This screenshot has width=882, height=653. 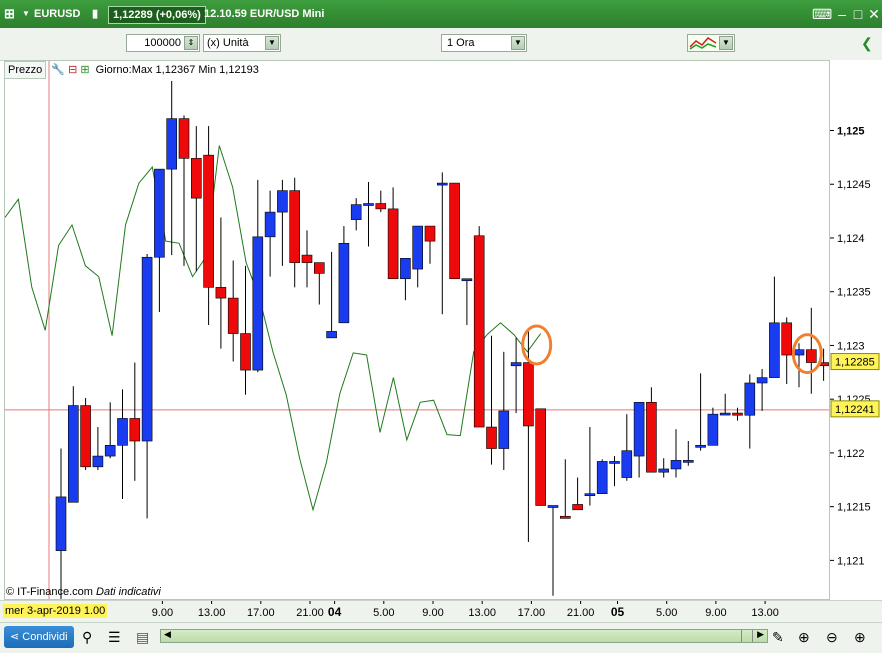 What do you see at coordinates (26, 14) in the screenshot?
I see `symbol-dropdown-icon: ▼` at bounding box center [26, 14].